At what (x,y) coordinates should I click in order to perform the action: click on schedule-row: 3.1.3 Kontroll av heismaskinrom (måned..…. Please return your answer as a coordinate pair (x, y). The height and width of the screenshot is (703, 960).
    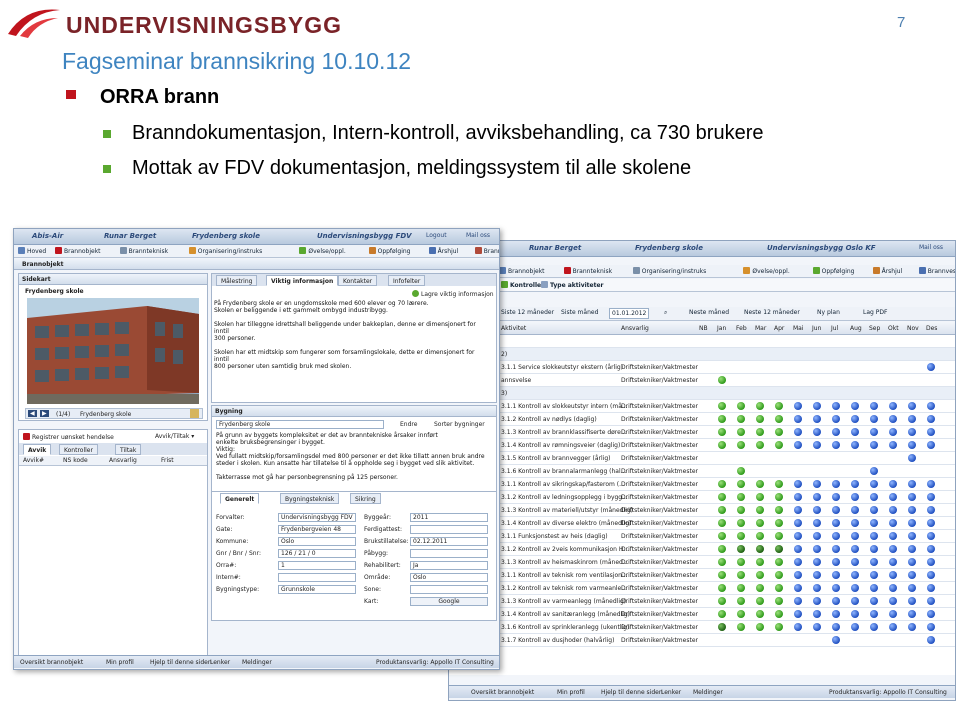
    Looking at the image, I should click on (702, 562).